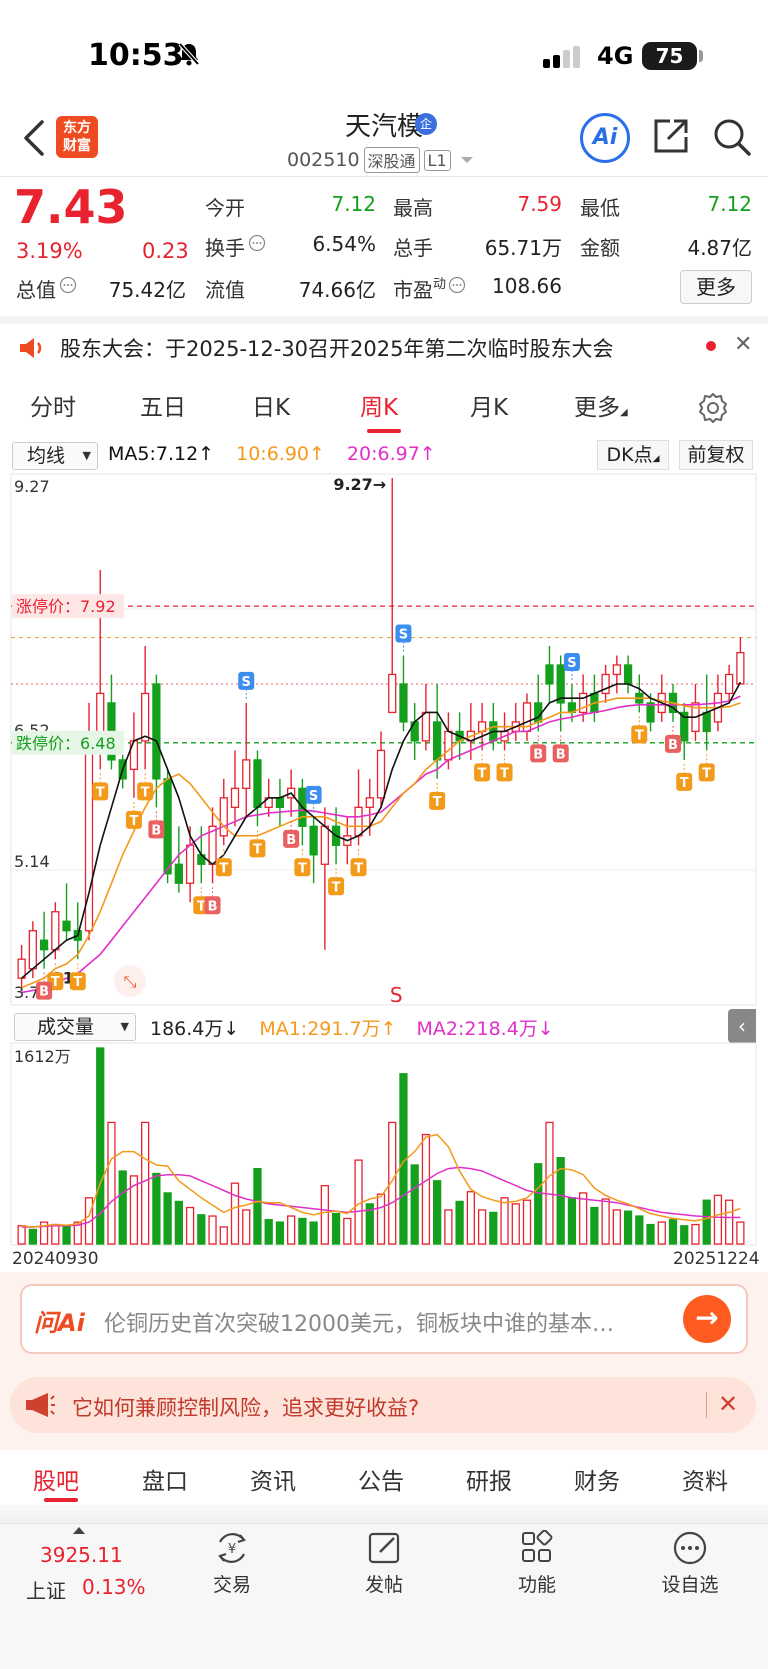 The width and height of the screenshot is (768, 1669). I want to click on change-amount: 0.23, so click(165, 251).